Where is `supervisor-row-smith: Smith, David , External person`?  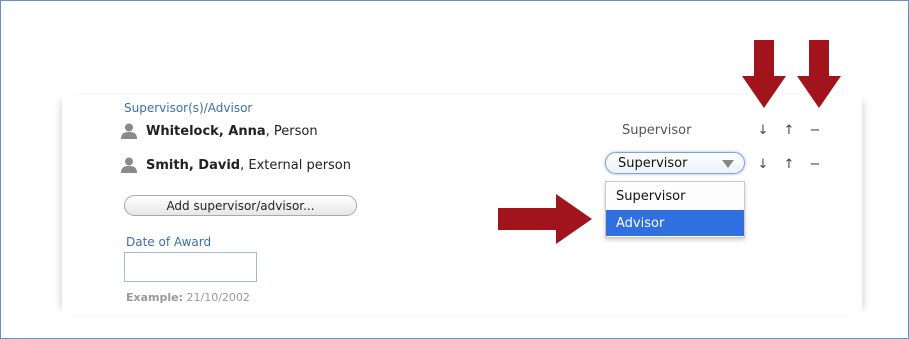
supervisor-row-smith: Smith, David , External person is located at coordinates (235, 165).